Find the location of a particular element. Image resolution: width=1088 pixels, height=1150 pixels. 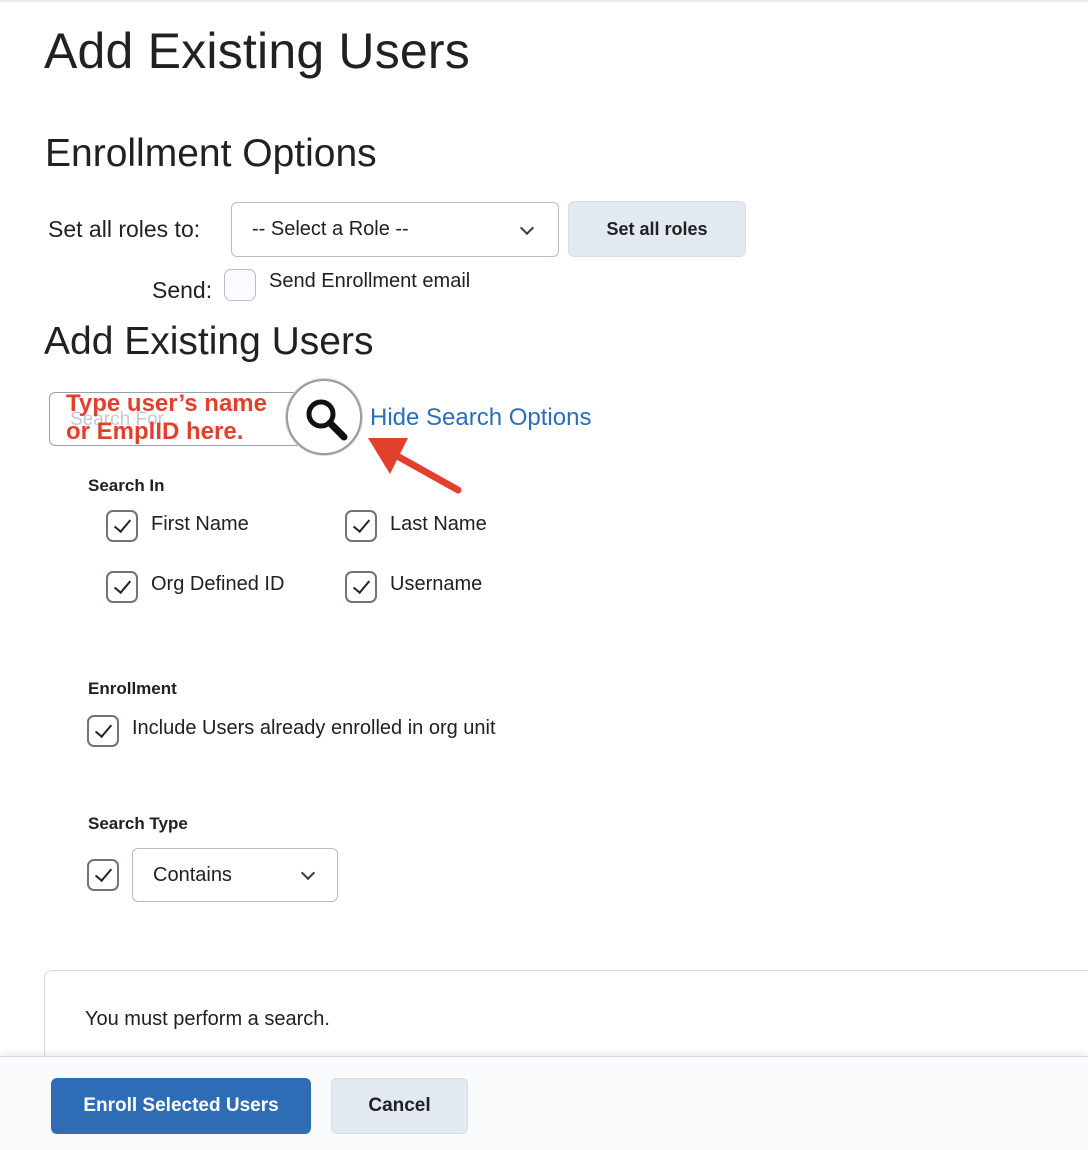

last-name-label: Last Name is located at coordinates (438, 524).